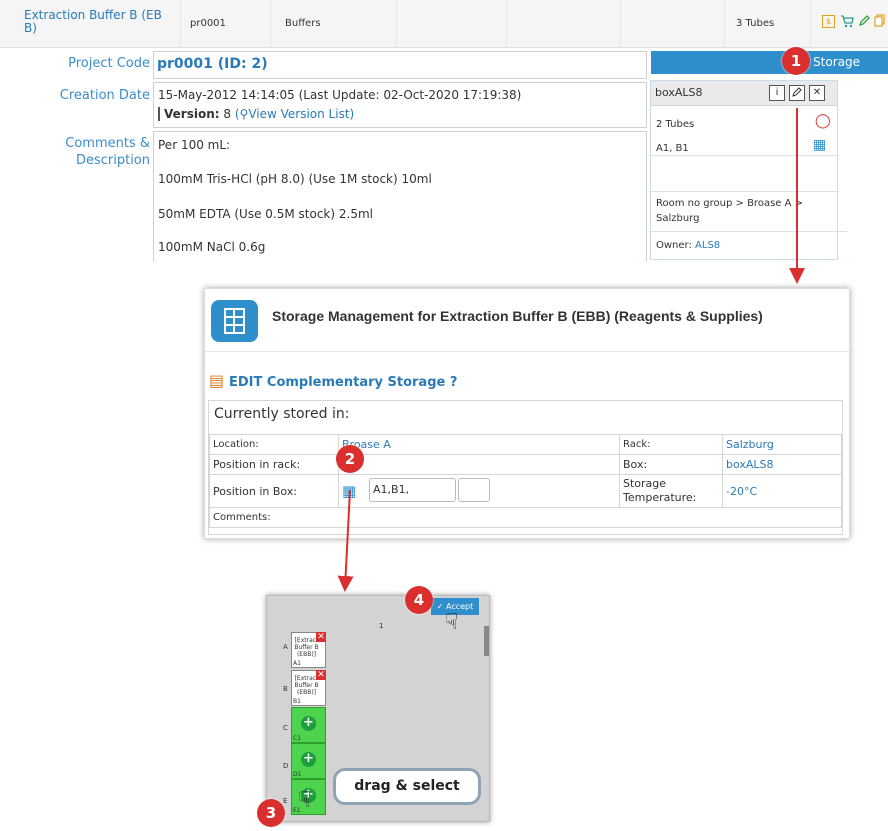  Describe the element at coordinates (419, 600) in the screenshot. I see `step-badge: 4` at that location.